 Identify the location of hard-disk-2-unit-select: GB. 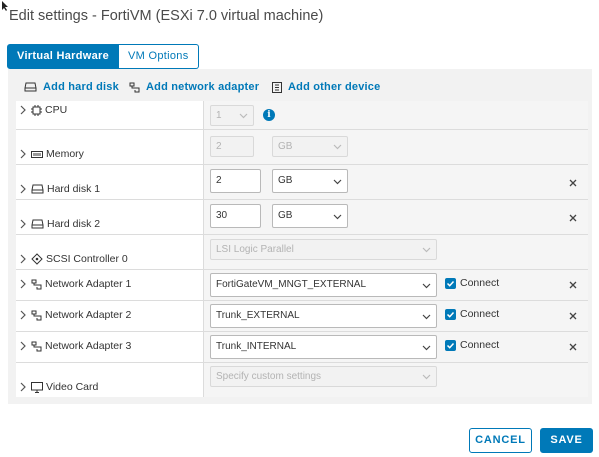
(310, 216).